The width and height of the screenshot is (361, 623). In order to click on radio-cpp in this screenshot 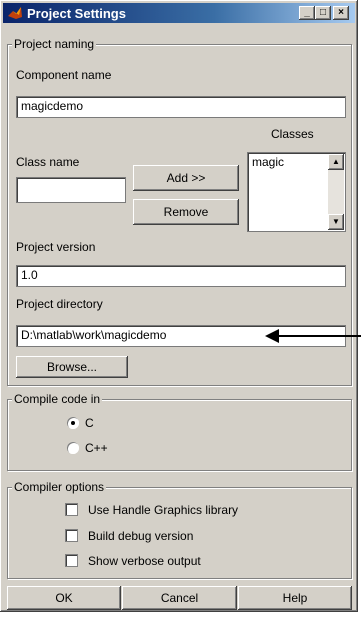, I will do `click(73, 448)`.